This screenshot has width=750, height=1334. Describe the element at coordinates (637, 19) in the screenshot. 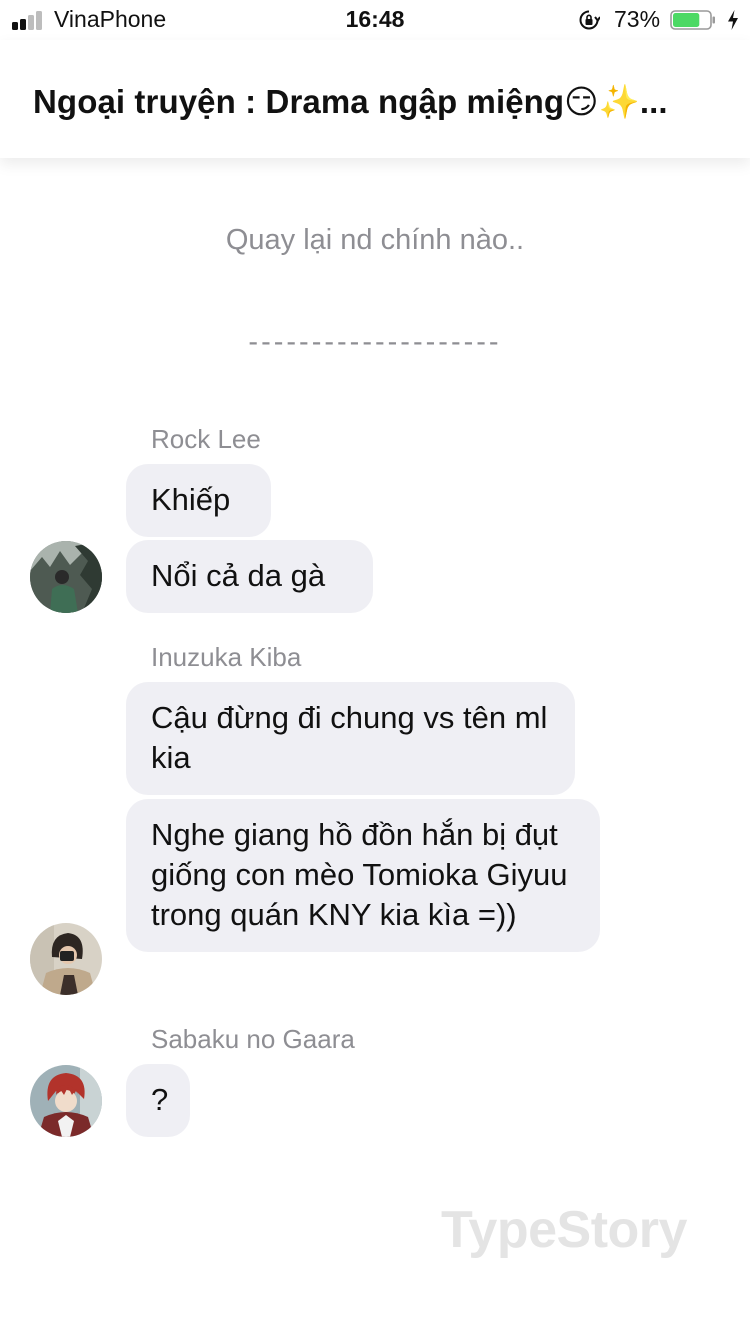

I see `battery-percentage: 73%` at that location.